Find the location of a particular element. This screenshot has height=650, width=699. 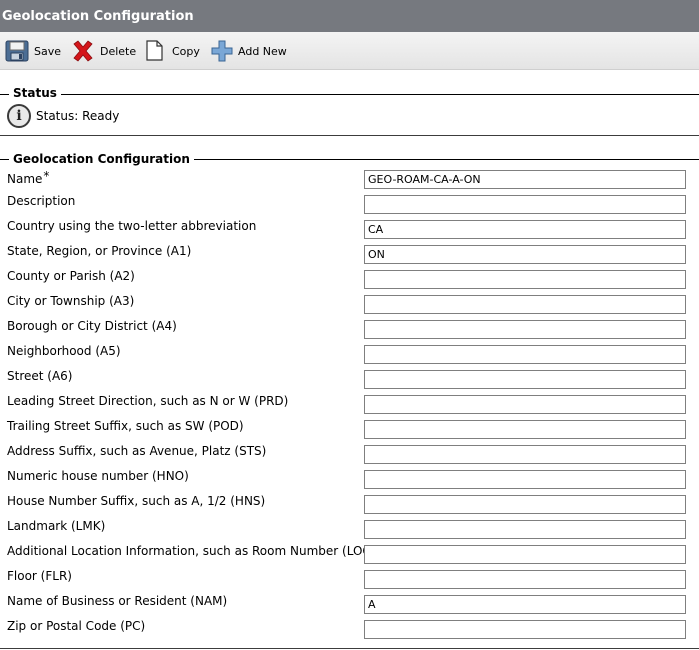

field-label: Trailing Street Suffix, such as SW (POD) is located at coordinates (125, 426).